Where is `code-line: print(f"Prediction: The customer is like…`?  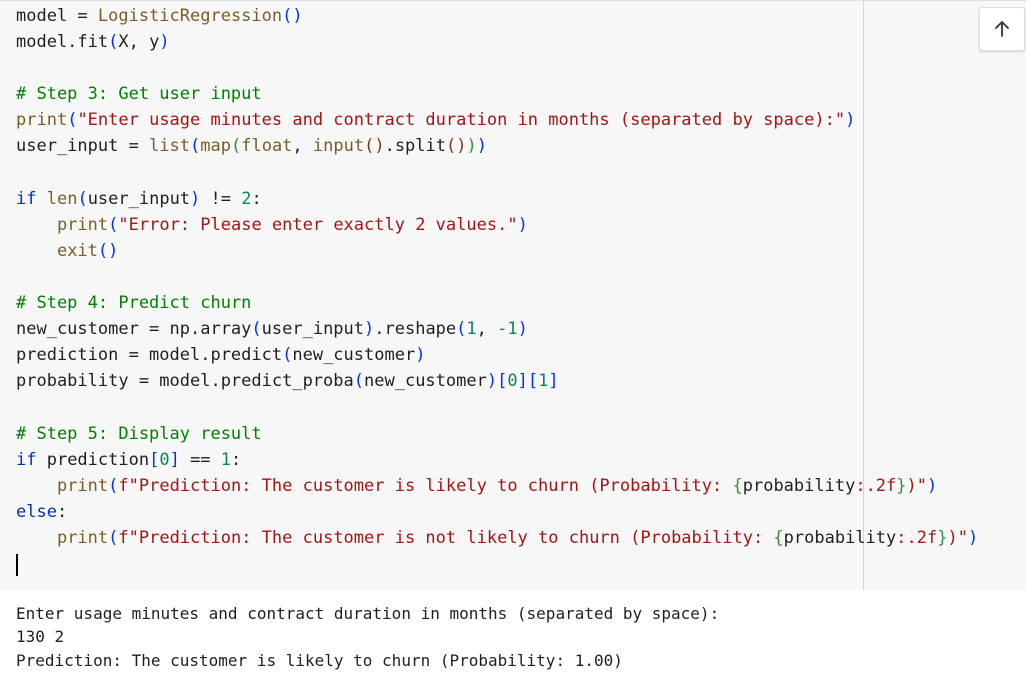 code-line: print(f"Prediction: The customer is like… is located at coordinates (497, 486).